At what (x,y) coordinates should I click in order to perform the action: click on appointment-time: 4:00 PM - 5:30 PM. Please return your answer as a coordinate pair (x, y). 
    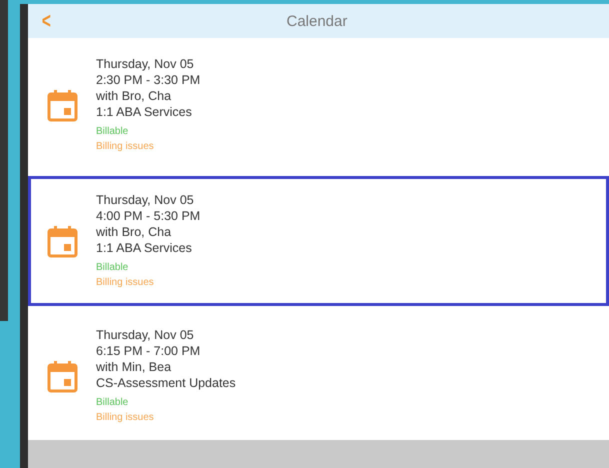
    Looking at the image, I should click on (148, 216).